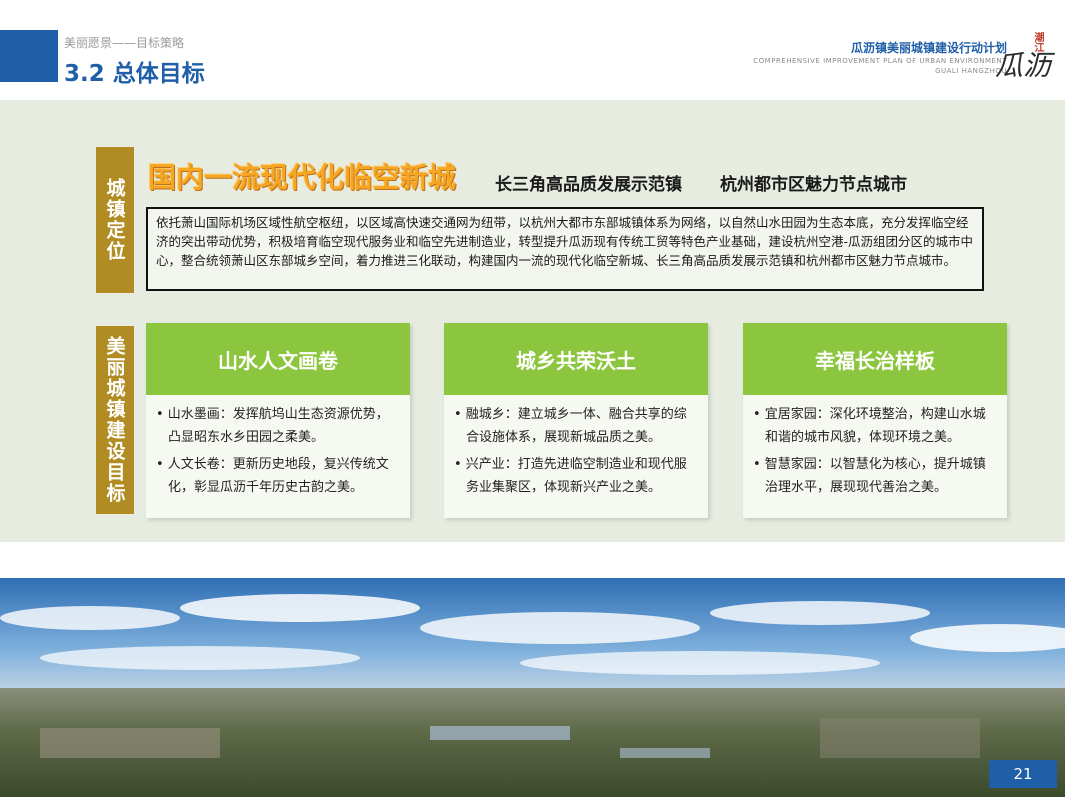 The width and height of the screenshot is (1065, 797). Describe the element at coordinates (1023, 774) in the screenshot. I see `page-number: 21` at that location.